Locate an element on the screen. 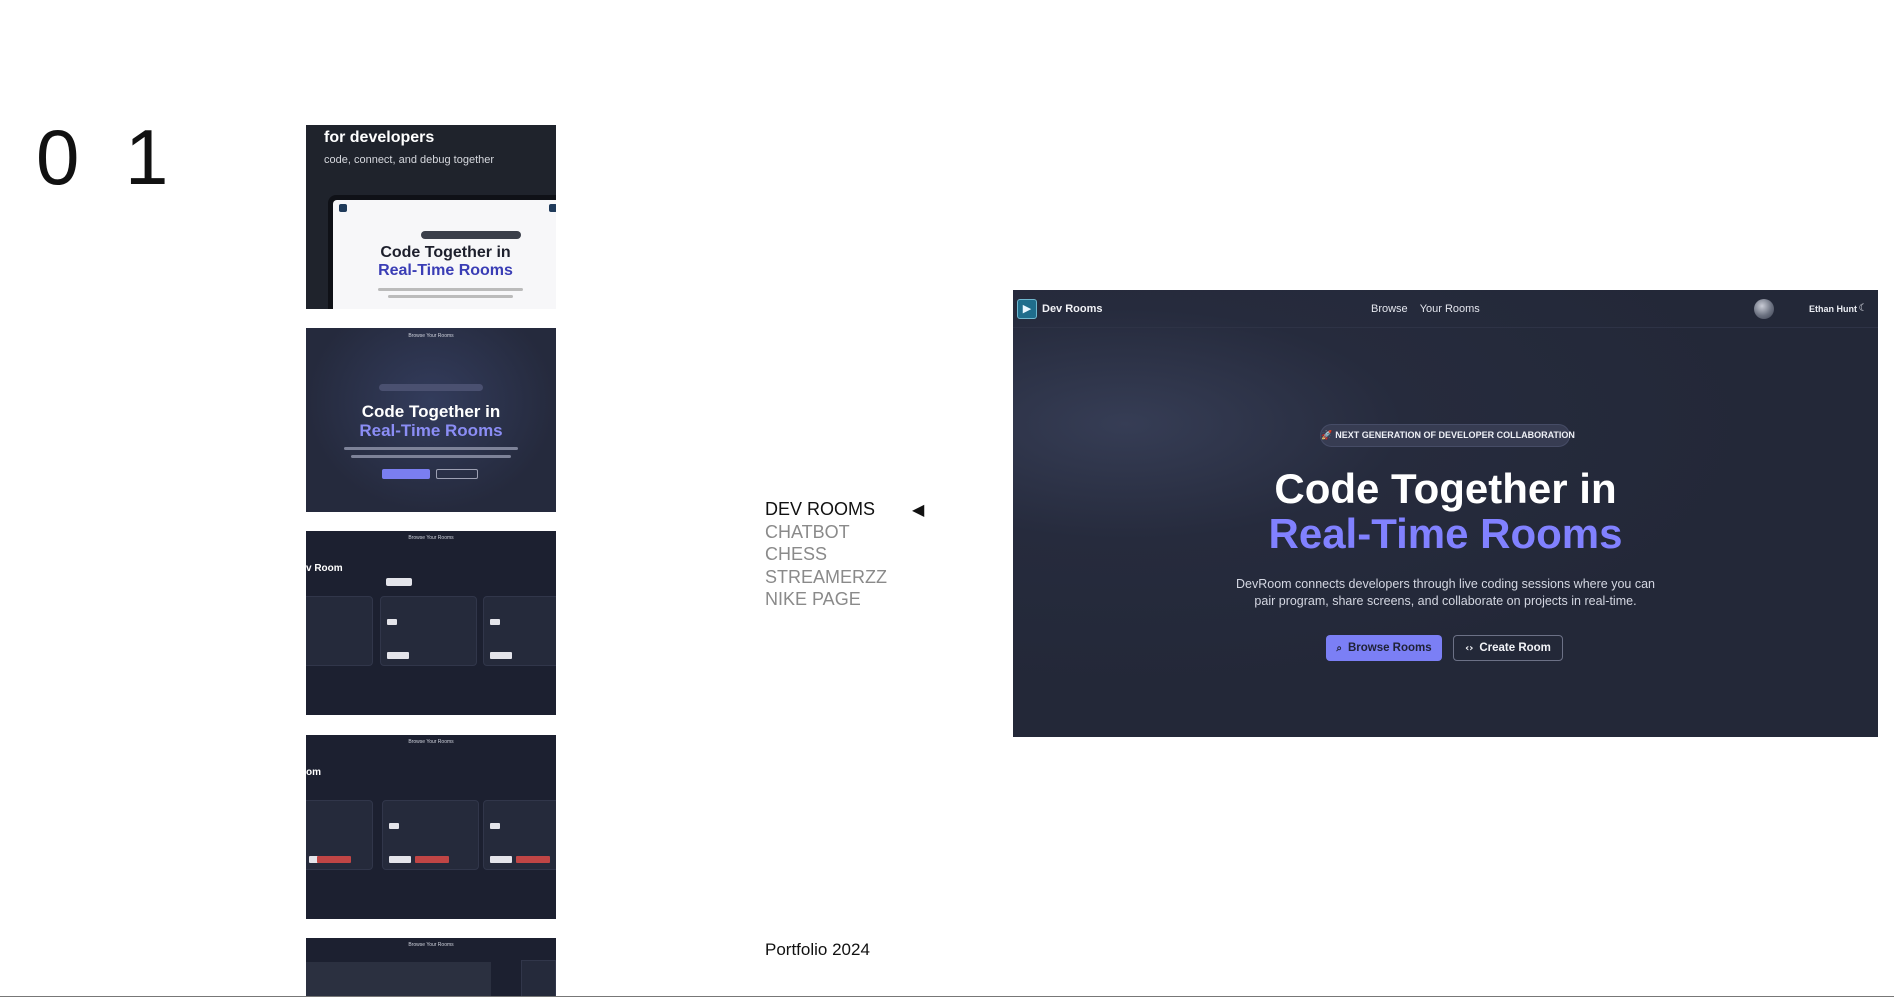 Image resolution: width=1894 pixels, height=997 pixels. menu-item-nike-page: NIKE PAGE is located at coordinates (826, 599).